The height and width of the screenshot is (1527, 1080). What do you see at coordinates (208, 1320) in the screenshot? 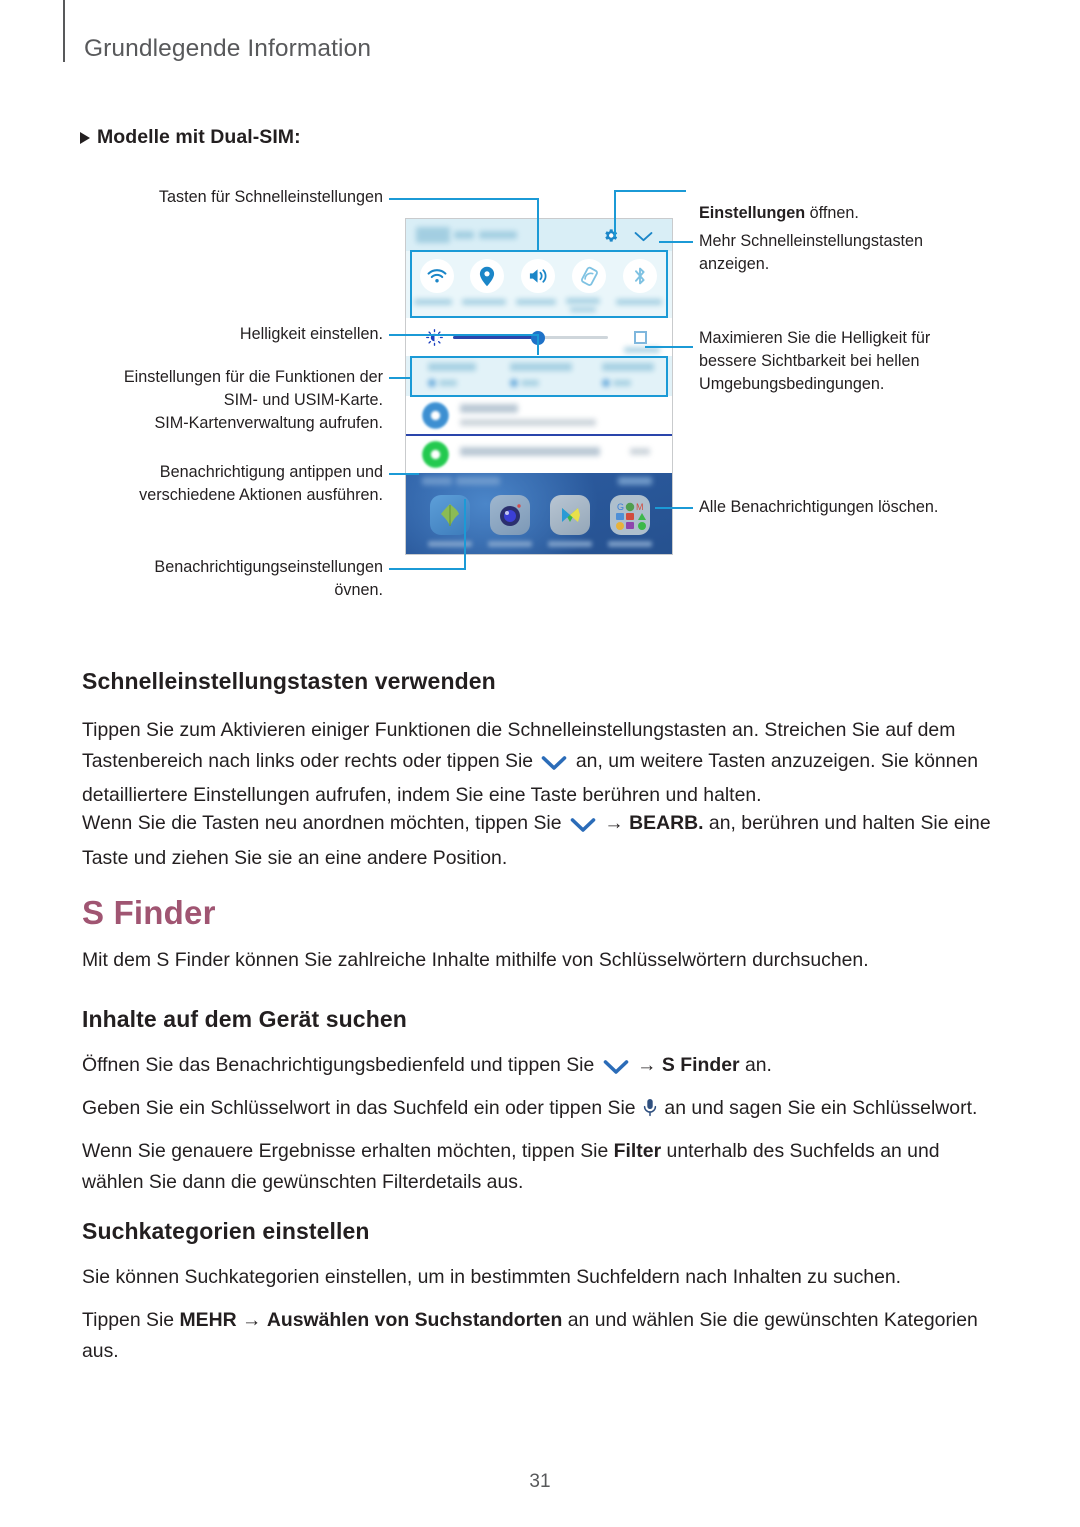
I see `p8-bold-mehr: MEHR` at bounding box center [208, 1320].